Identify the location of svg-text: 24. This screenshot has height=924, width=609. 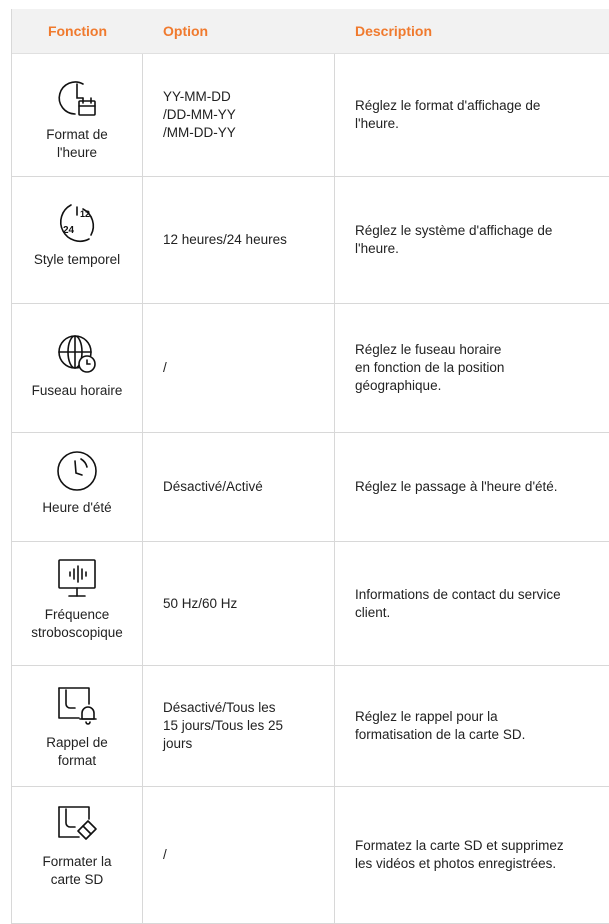
(69, 230).